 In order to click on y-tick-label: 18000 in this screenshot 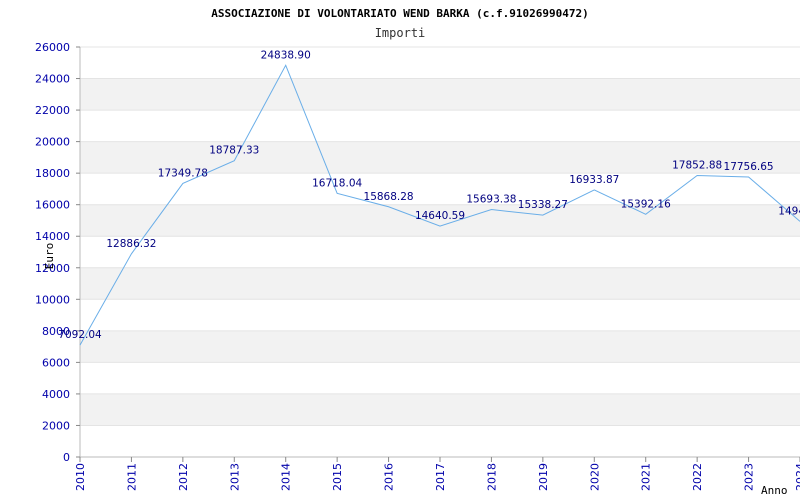, I will do `click(52, 173)`.